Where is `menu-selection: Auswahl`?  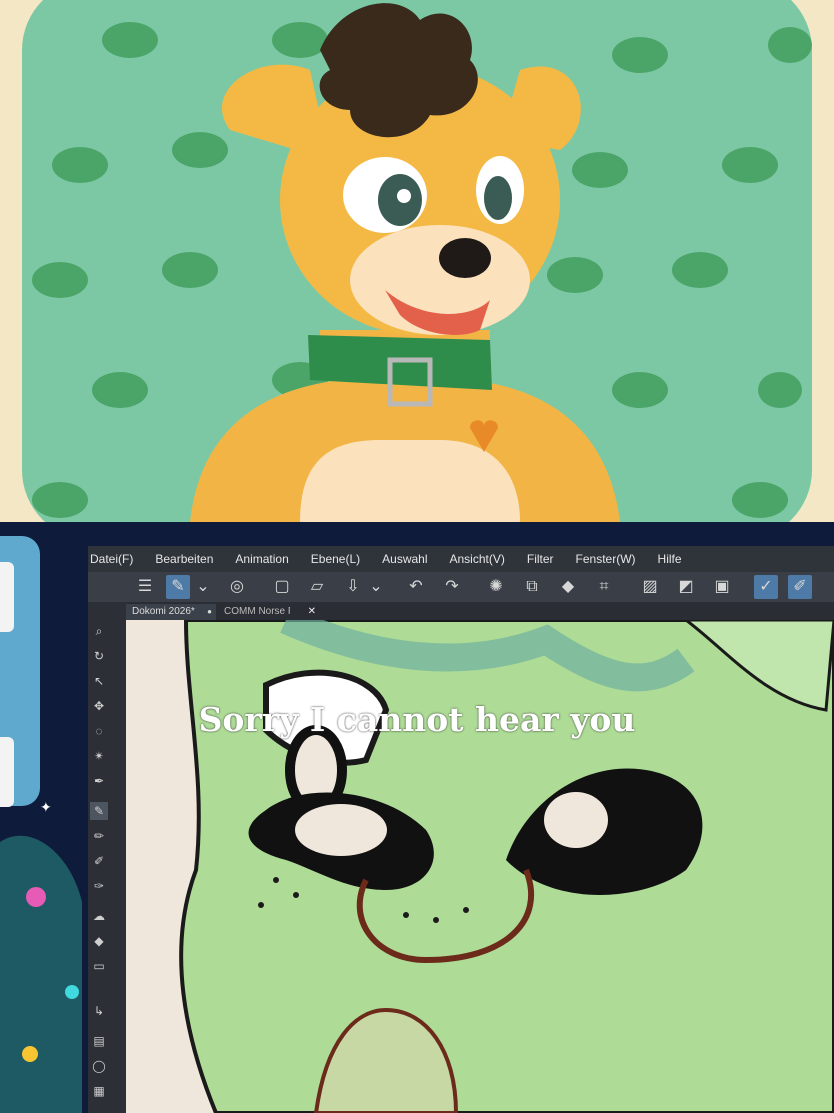
menu-selection: Auswahl is located at coordinates (404, 559).